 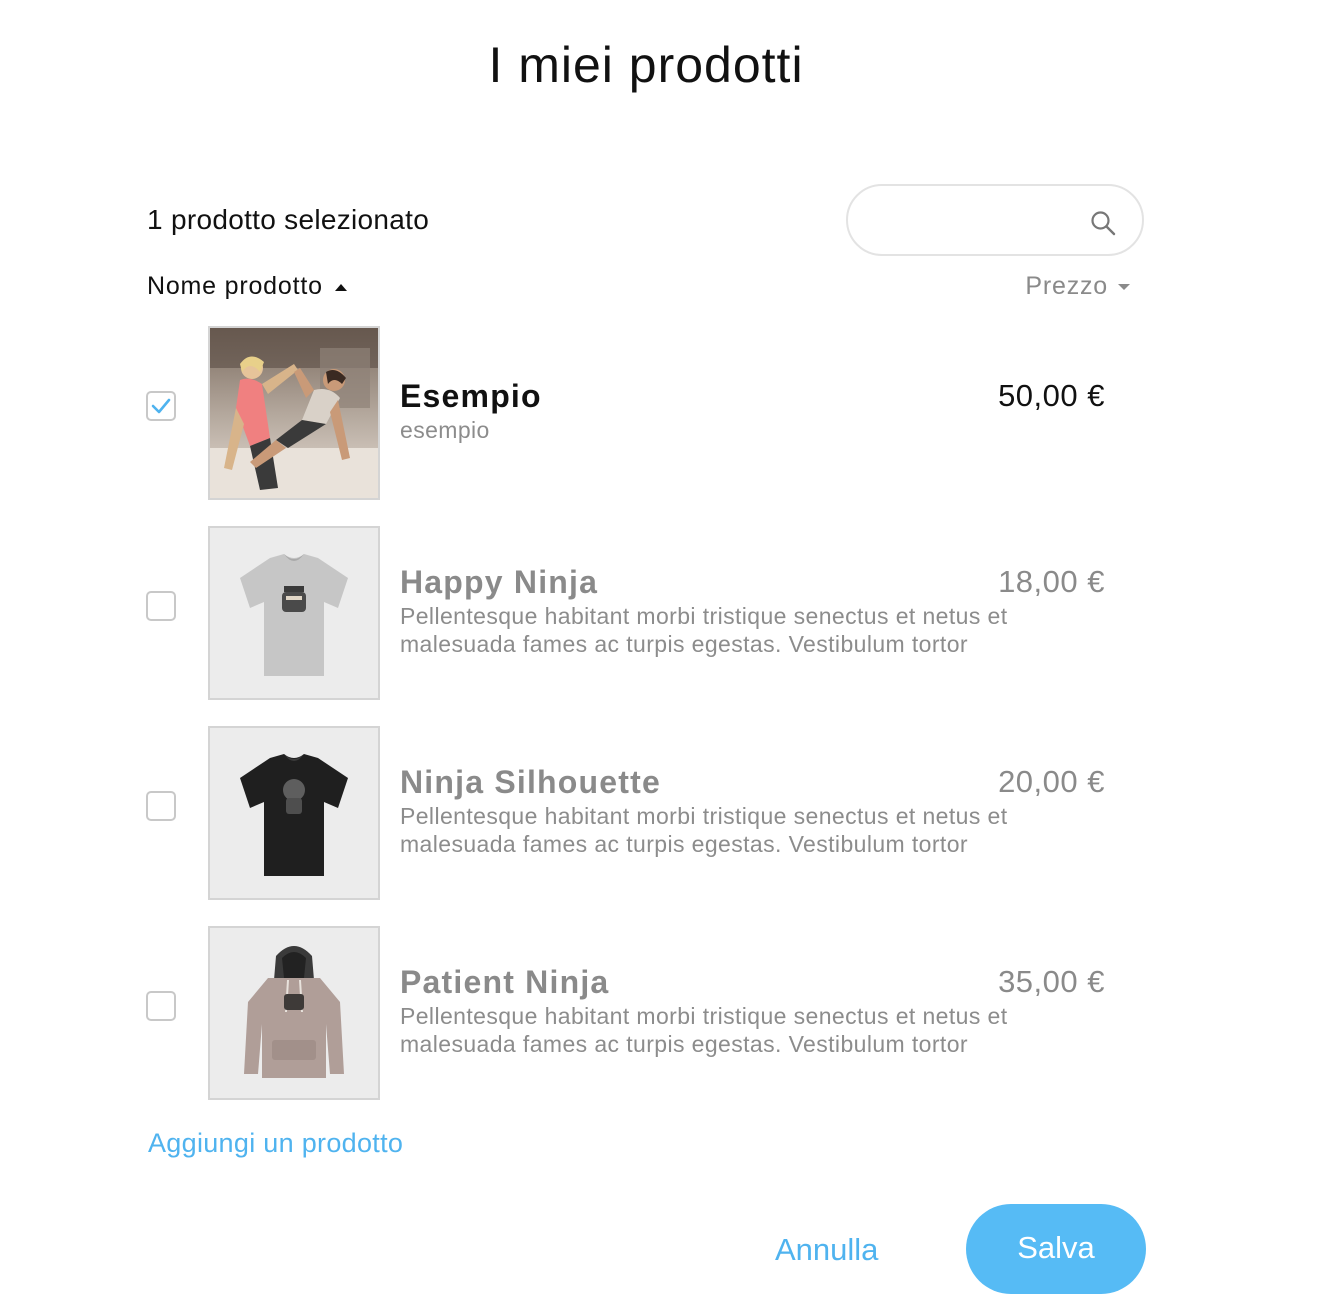 I want to click on checkmark-icon, so click(x=161, y=406).